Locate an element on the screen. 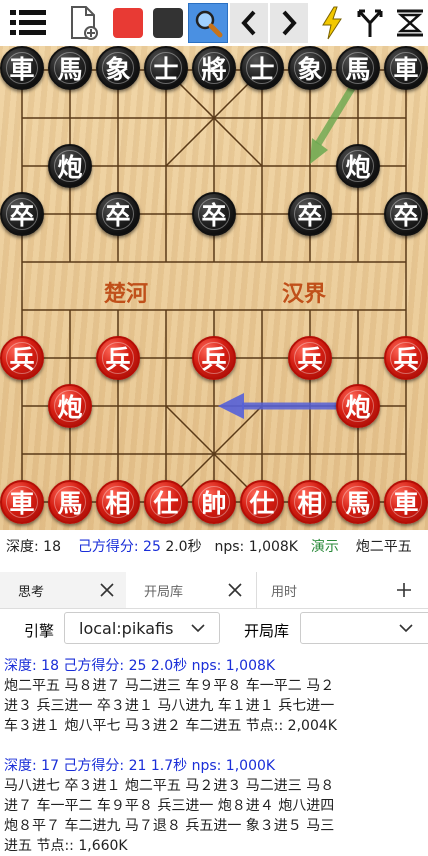  score-text: 己方得分: 25 is located at coordinates (119, 547).